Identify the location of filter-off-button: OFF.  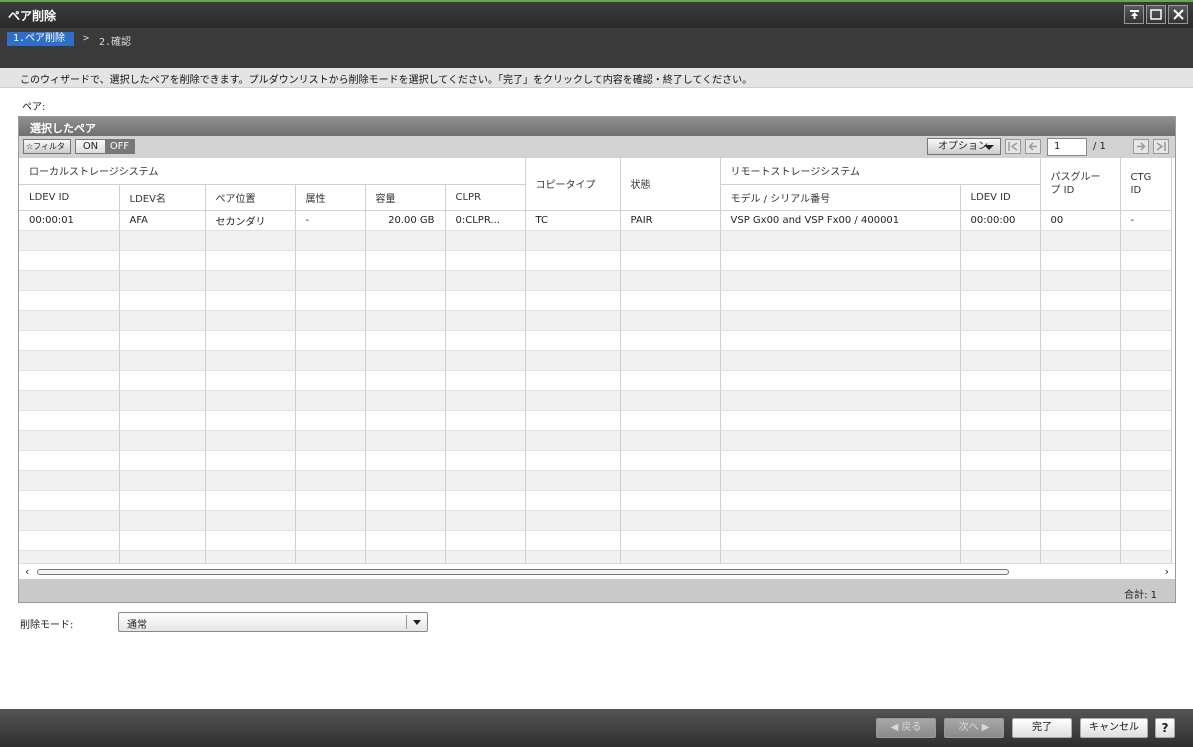
(119, 146).